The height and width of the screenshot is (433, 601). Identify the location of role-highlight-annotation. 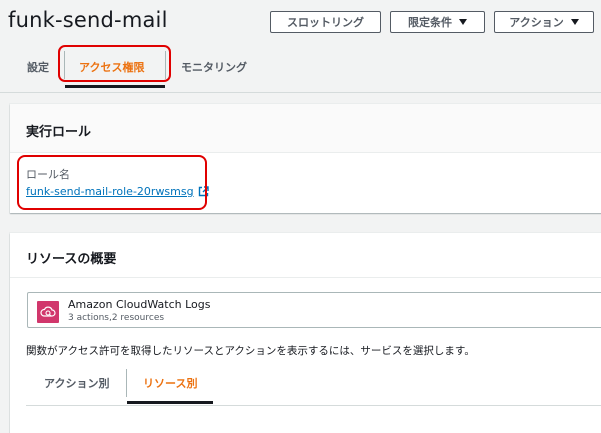
(112, 182).